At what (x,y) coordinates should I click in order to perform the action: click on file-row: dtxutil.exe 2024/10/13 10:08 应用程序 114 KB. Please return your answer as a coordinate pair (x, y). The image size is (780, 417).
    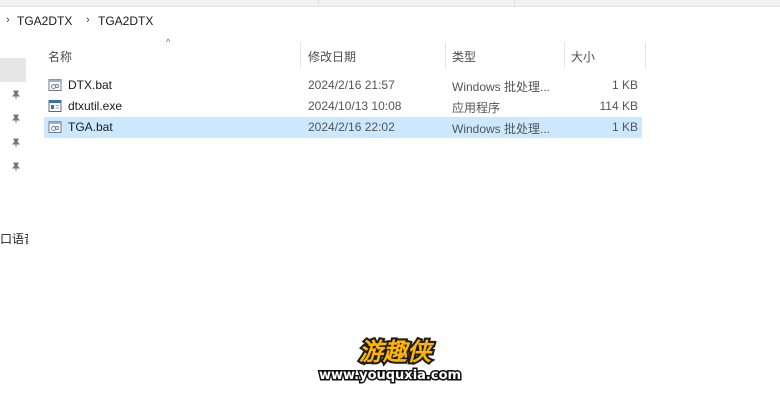
    Looking at the image, I should click on (343, 106).